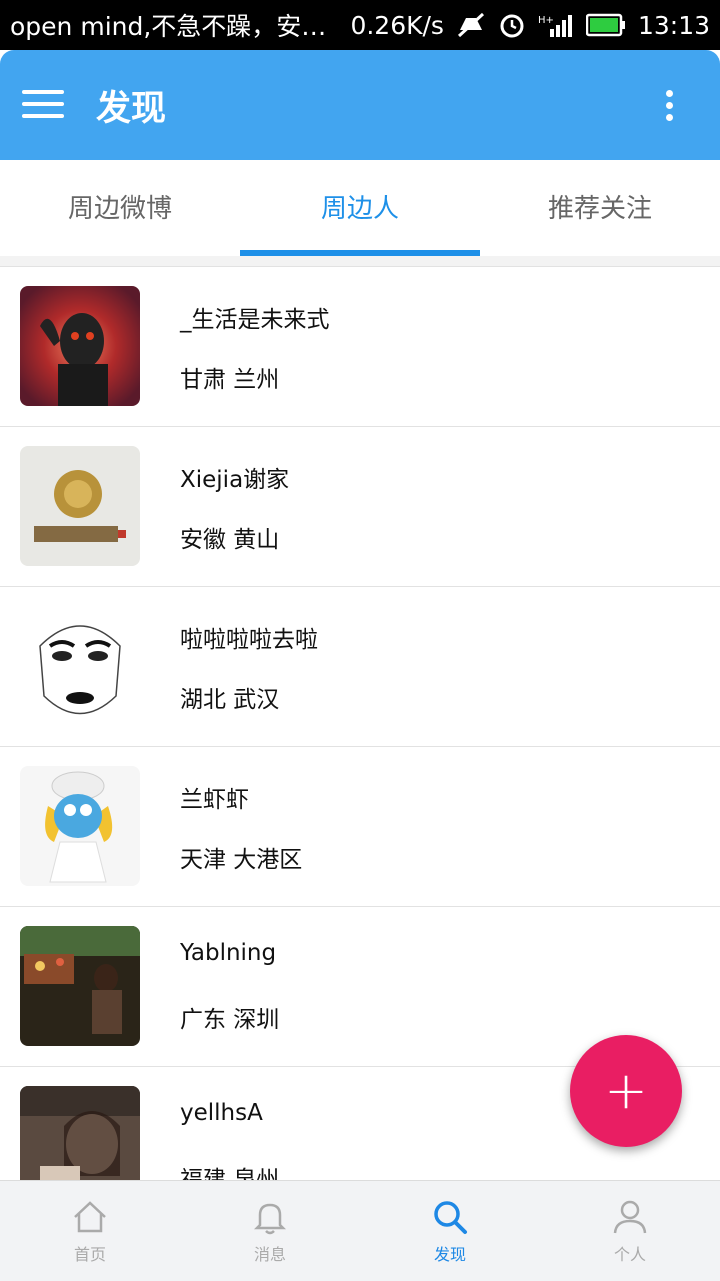 This screenshot has height=1281, width=720. What do you see at coordinates (449, 1254) in the screenshot?
I see `nav-discover-label: 发现` at bounding box center [449, 1254].